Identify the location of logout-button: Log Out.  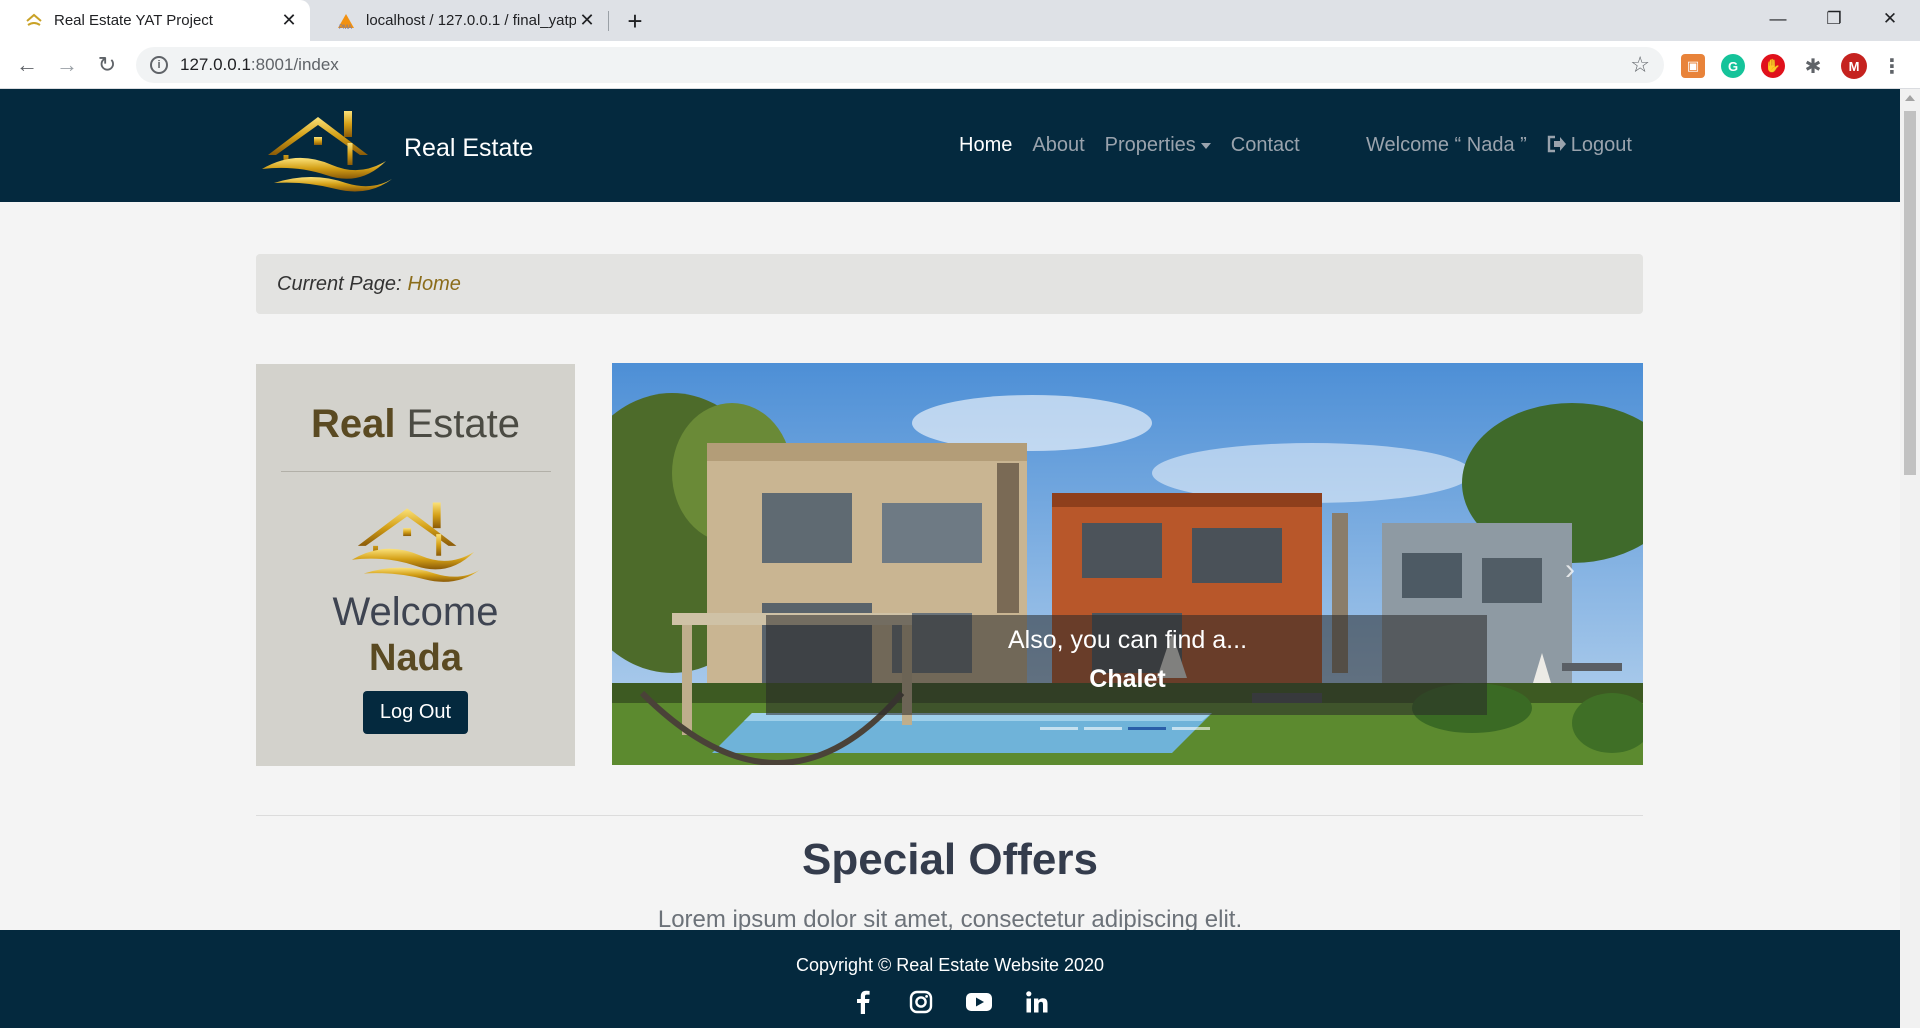
(415, 712).